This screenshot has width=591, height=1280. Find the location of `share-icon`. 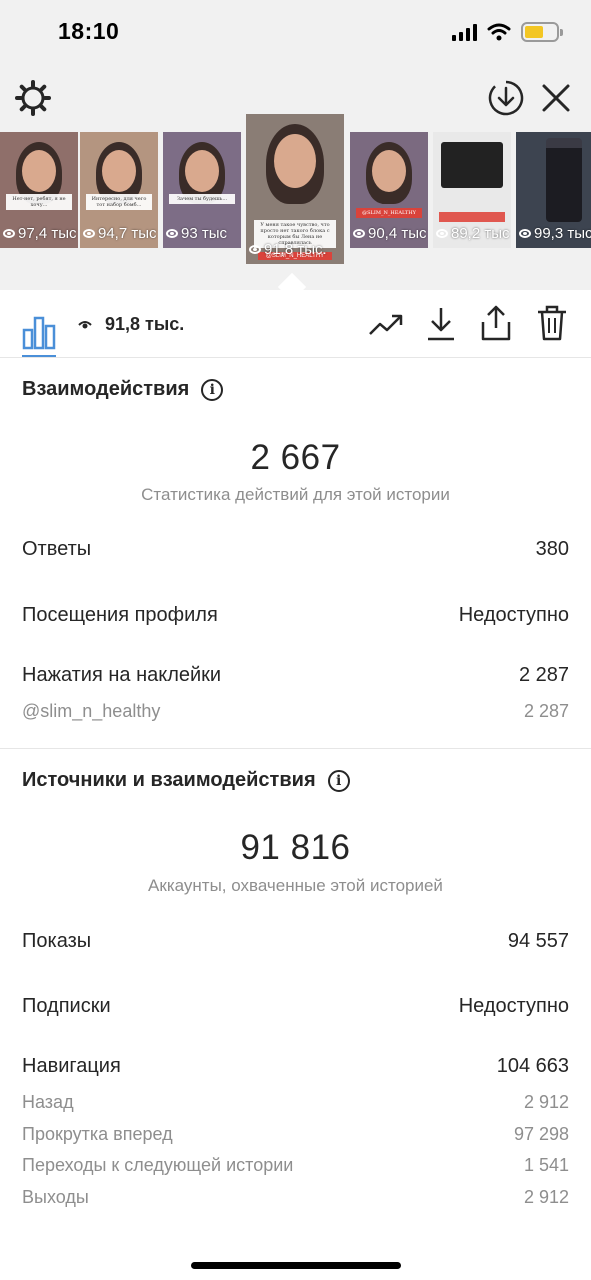

share-icon is located at coordinates (496, 323).